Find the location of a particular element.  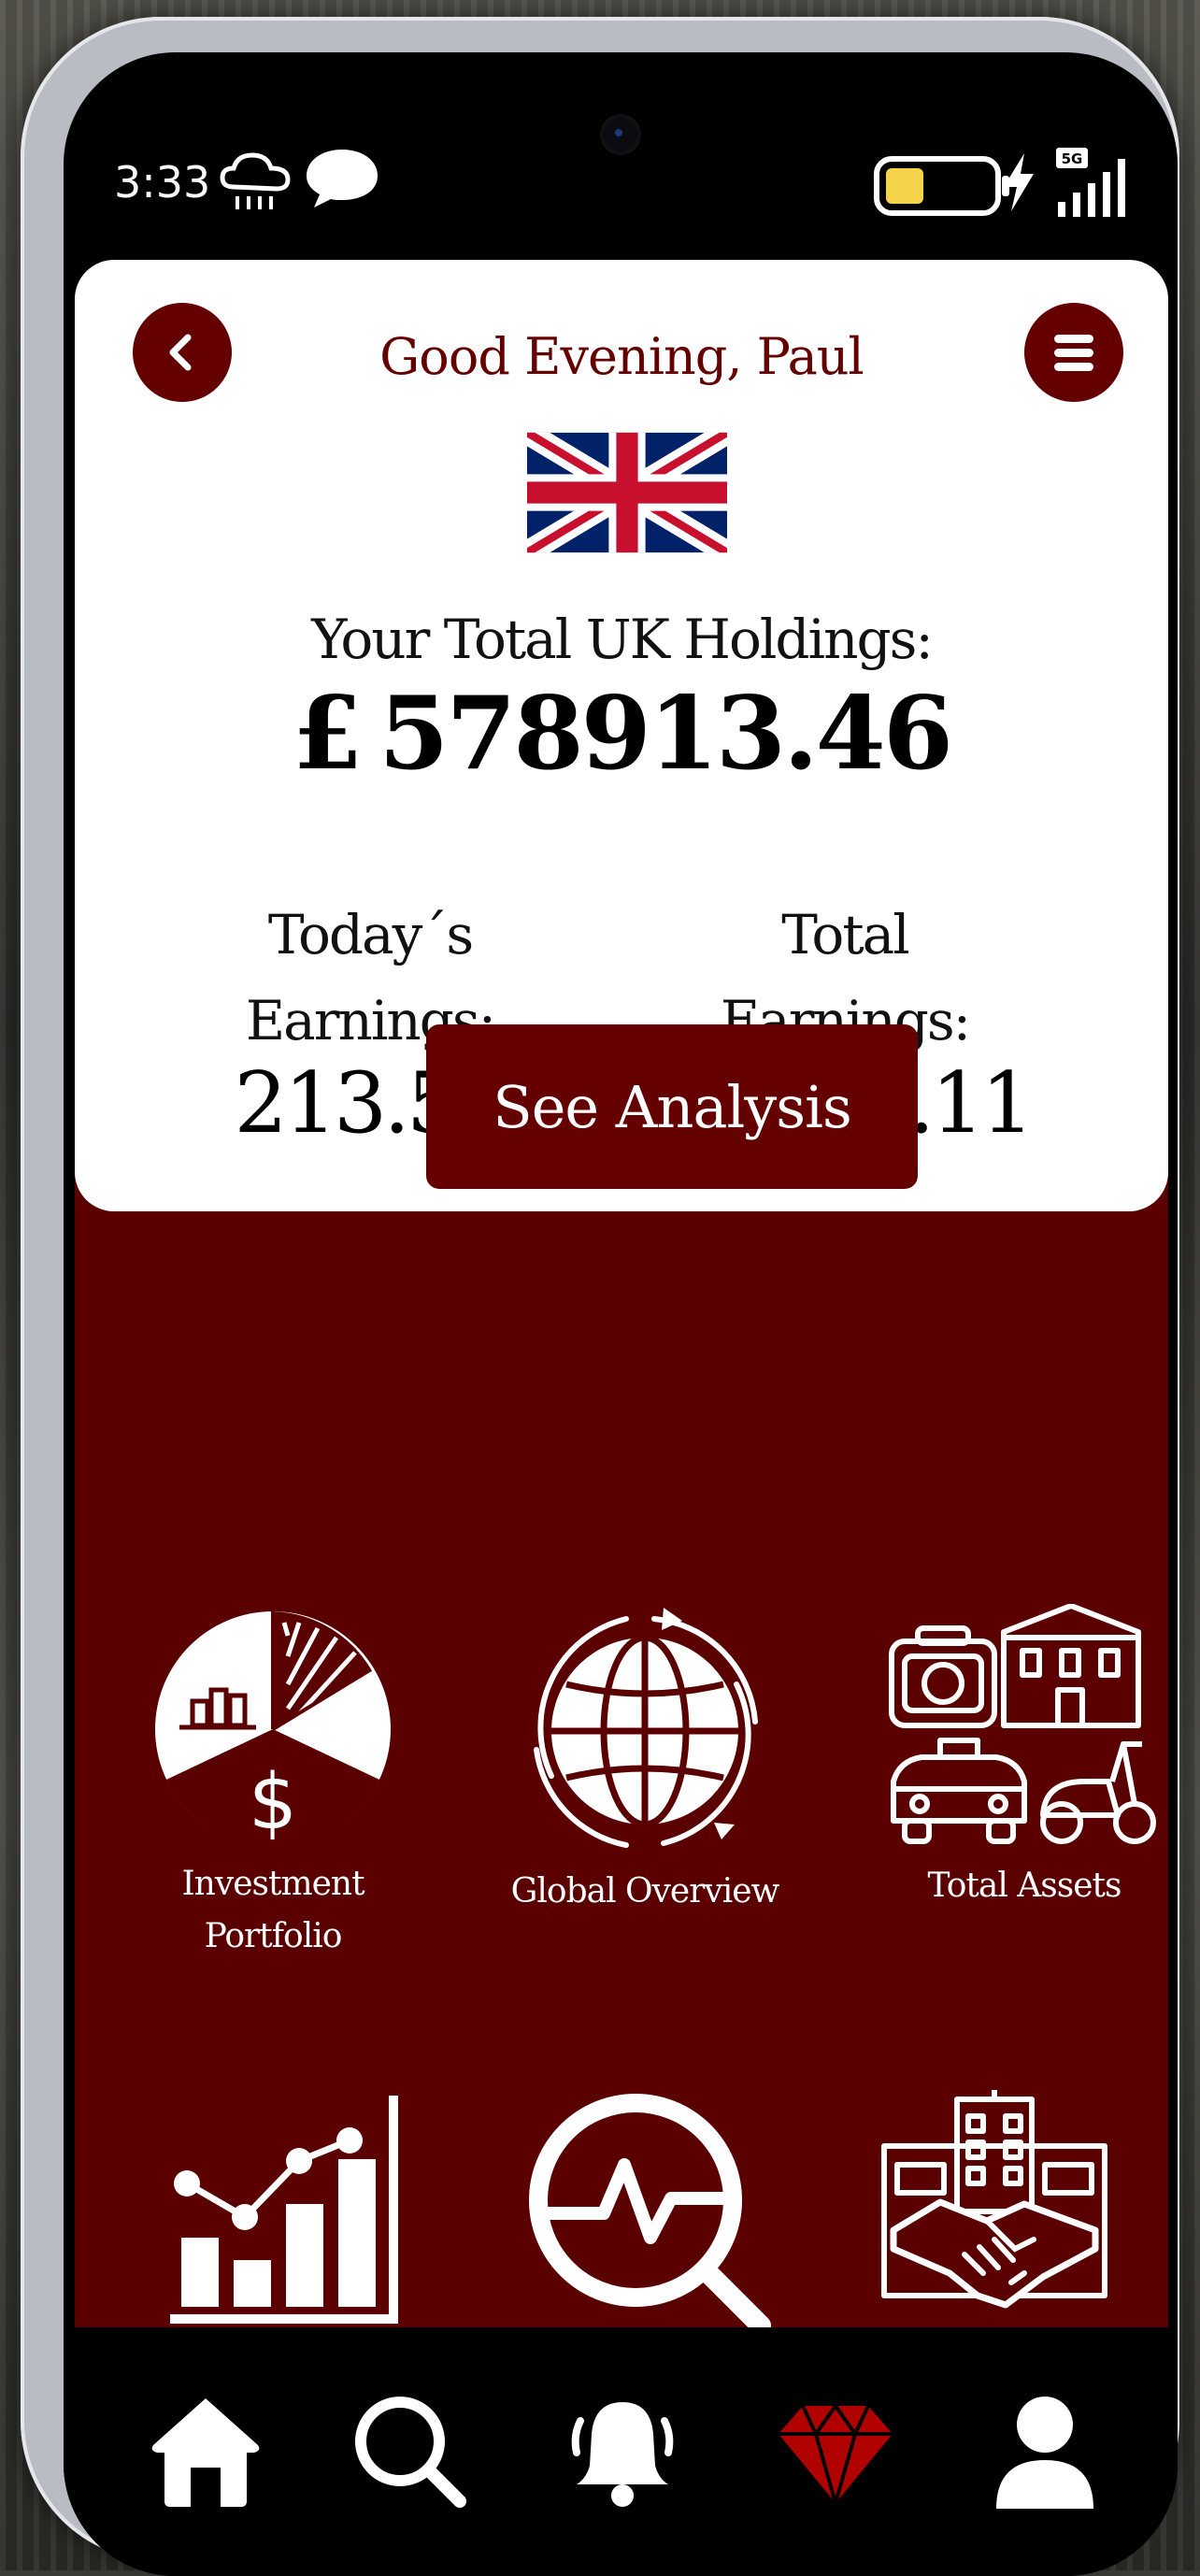

cellular-signal-icon: 5G is located at coordinates (1090, 182).